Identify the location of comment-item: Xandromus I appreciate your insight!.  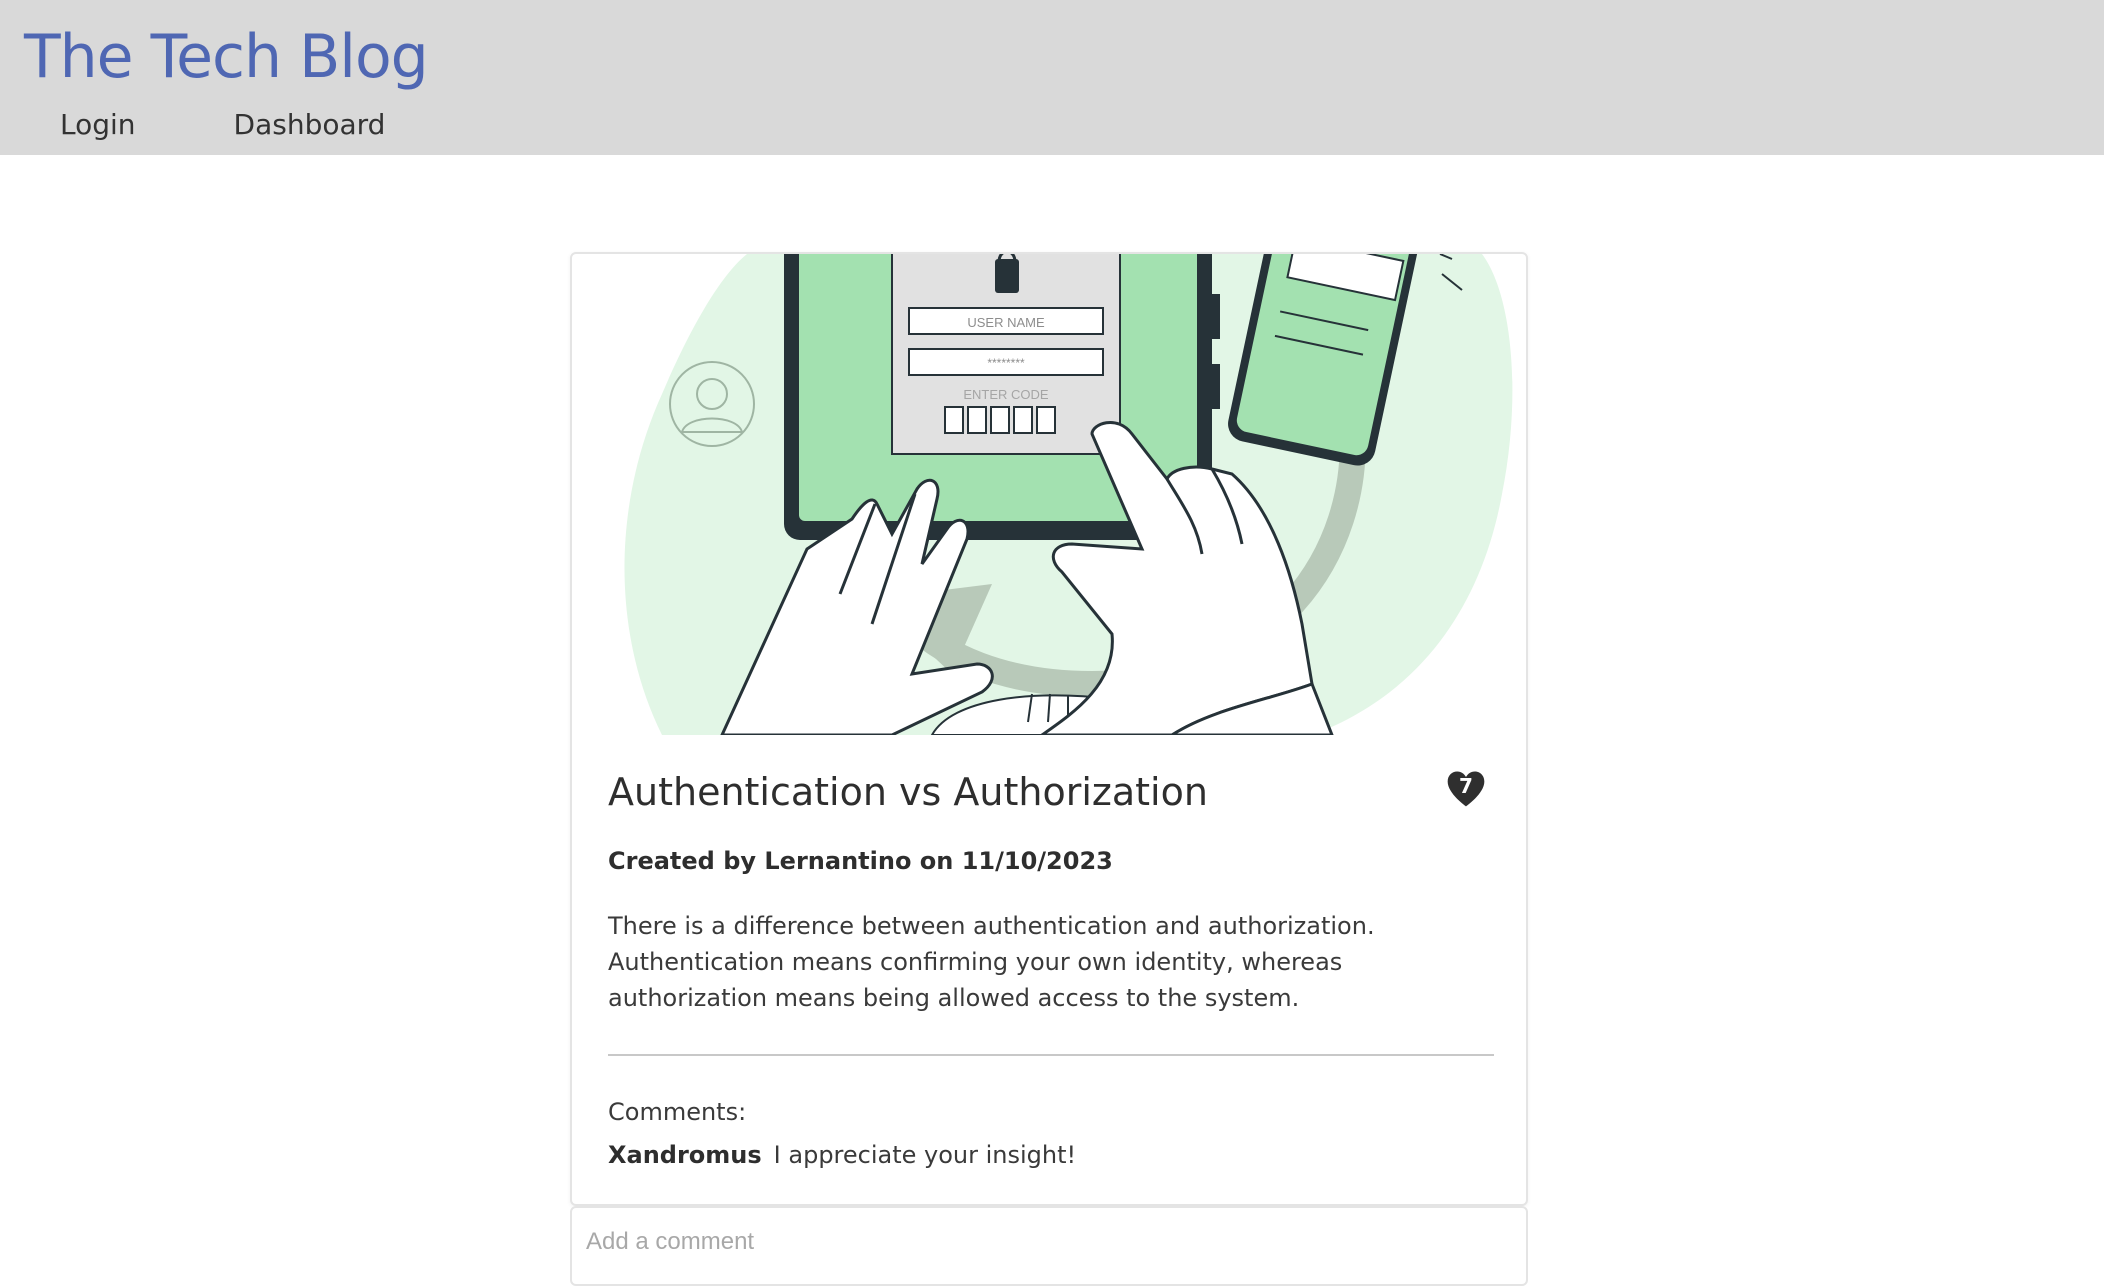
(842, 1155).